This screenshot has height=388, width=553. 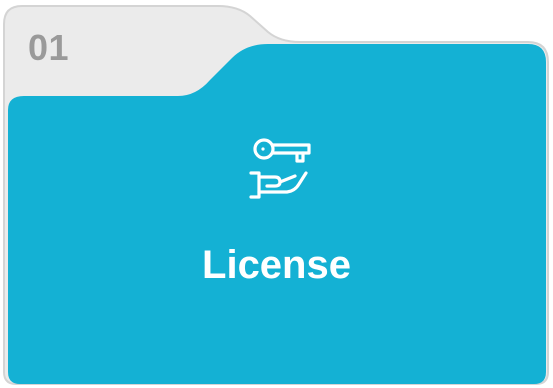 I want to click on key-in-hand-icon, so click(x=280, y=168).